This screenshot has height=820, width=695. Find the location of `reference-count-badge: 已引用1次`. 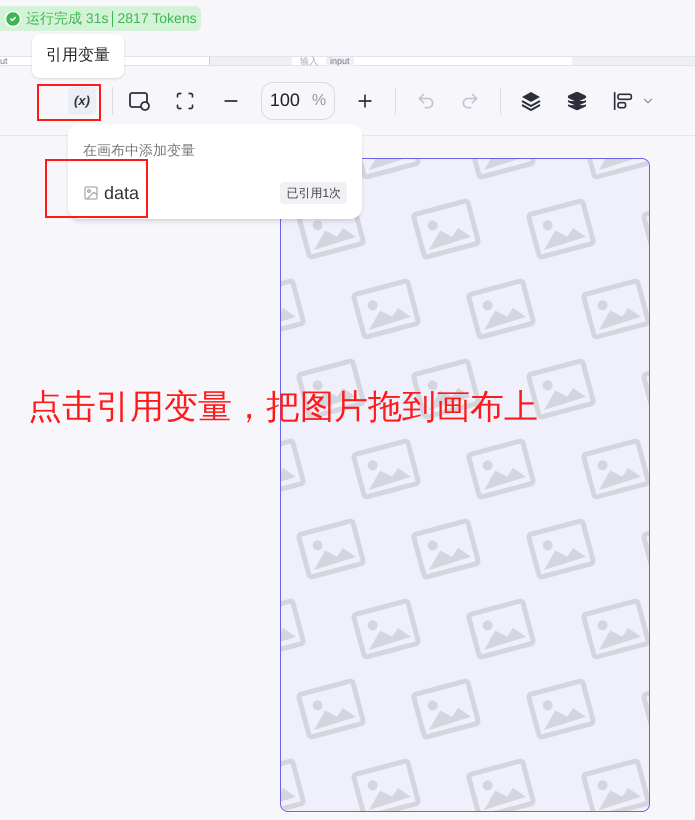

reference-count-badge: 已引用1次 is located at coordinates (313, 193).